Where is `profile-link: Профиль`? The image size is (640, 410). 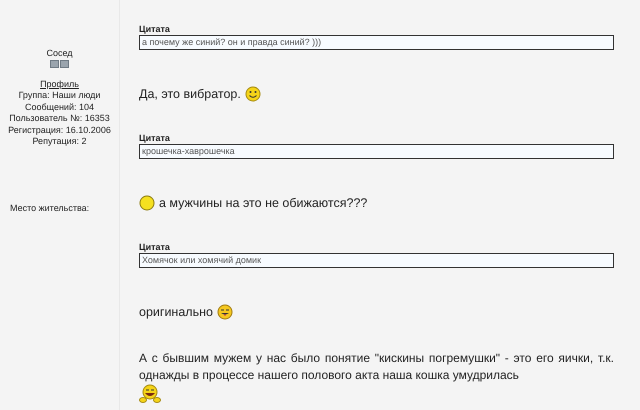
profile-link: Профиль is located at coordinates (59, 84).